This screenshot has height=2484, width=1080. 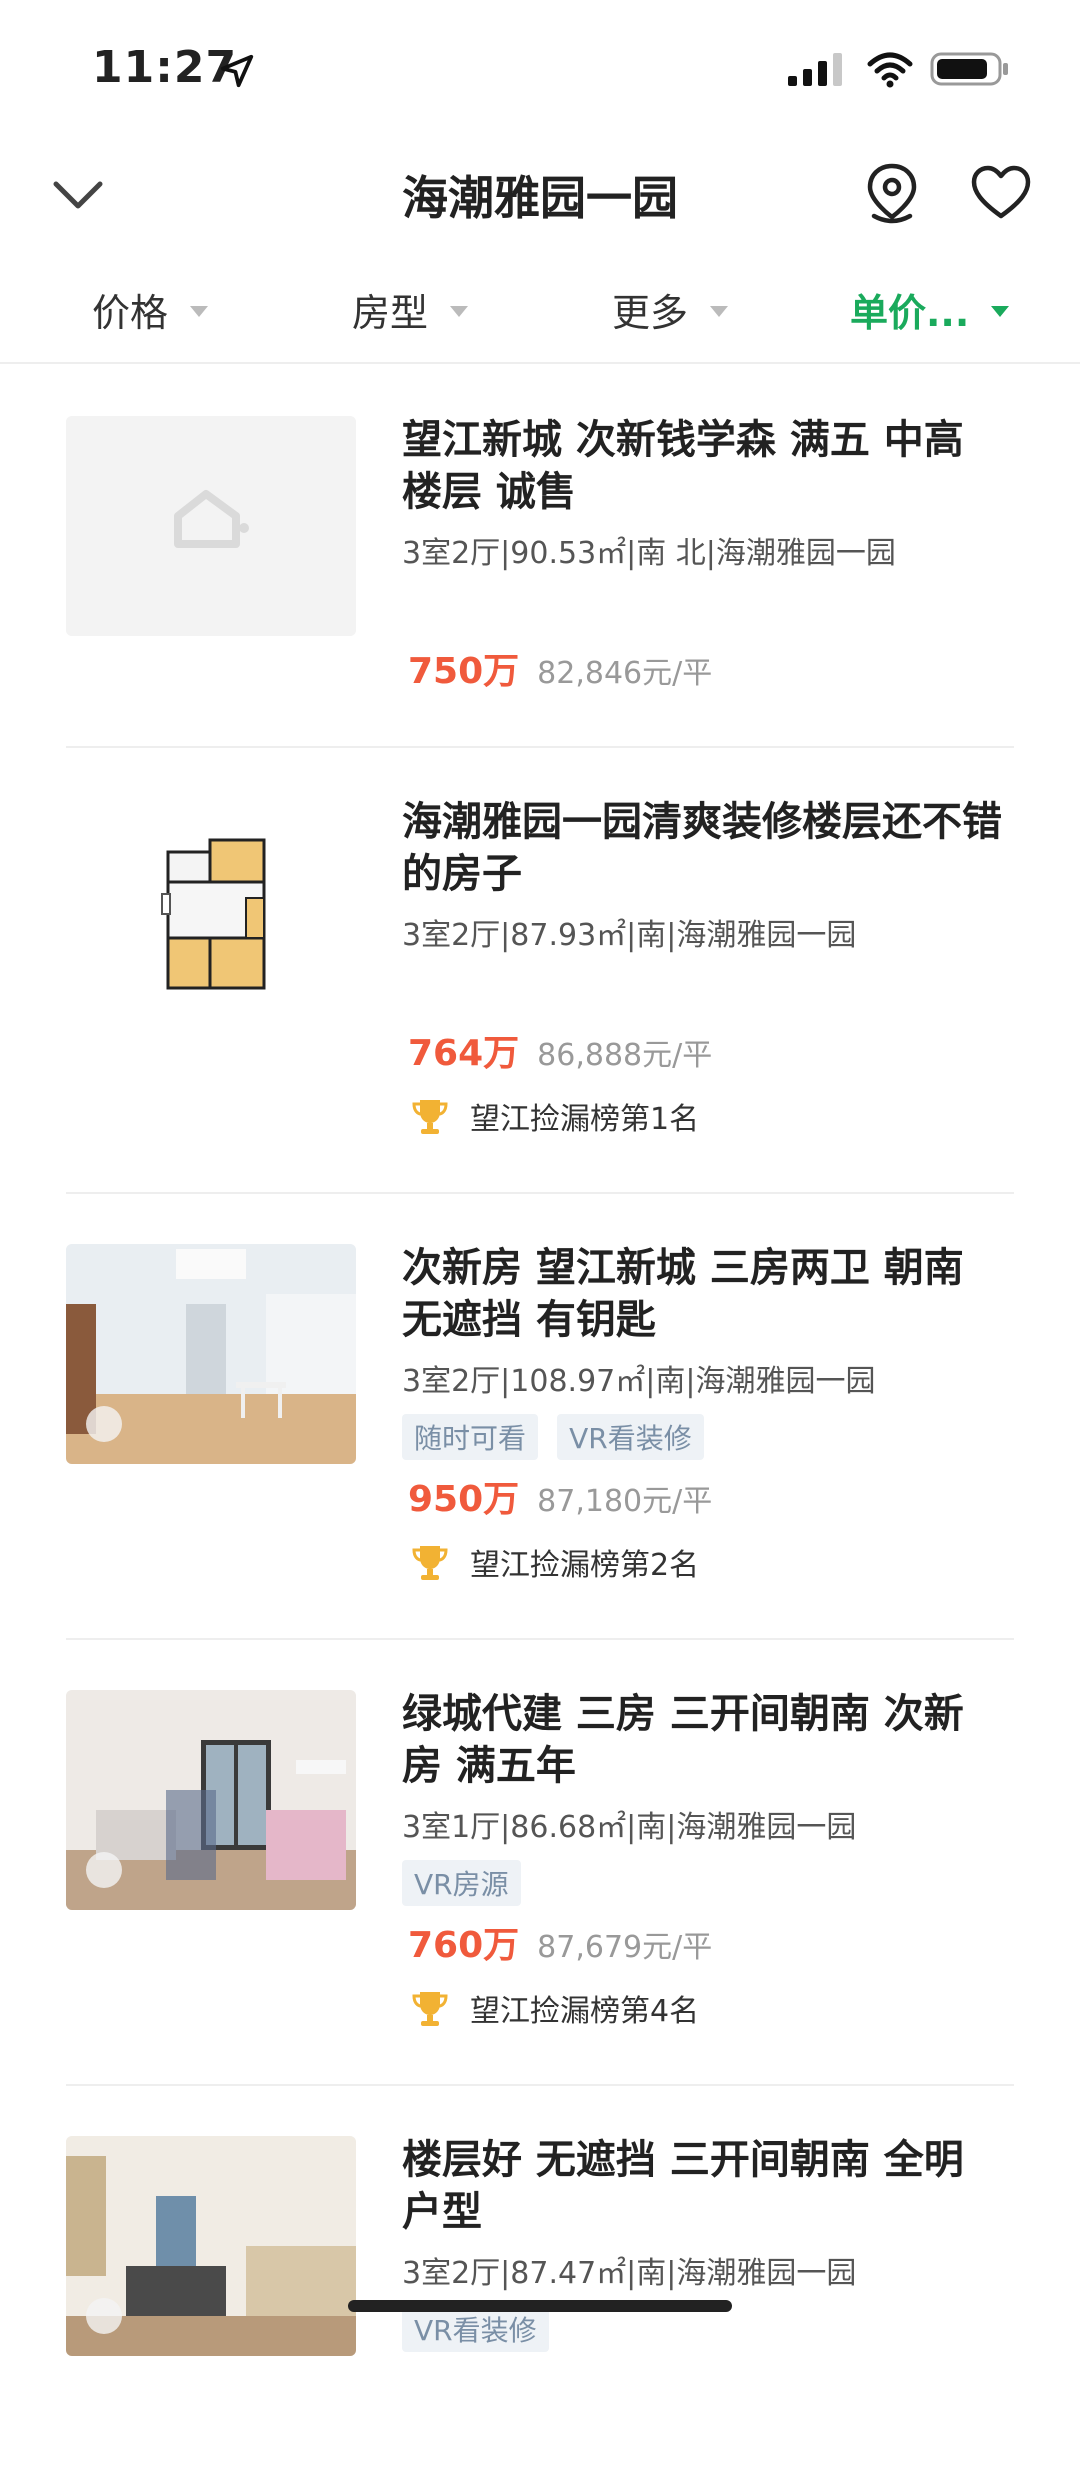 I want to click on ranking-text: 望江捡漏榜第1名, so click(x=585, y=1119).